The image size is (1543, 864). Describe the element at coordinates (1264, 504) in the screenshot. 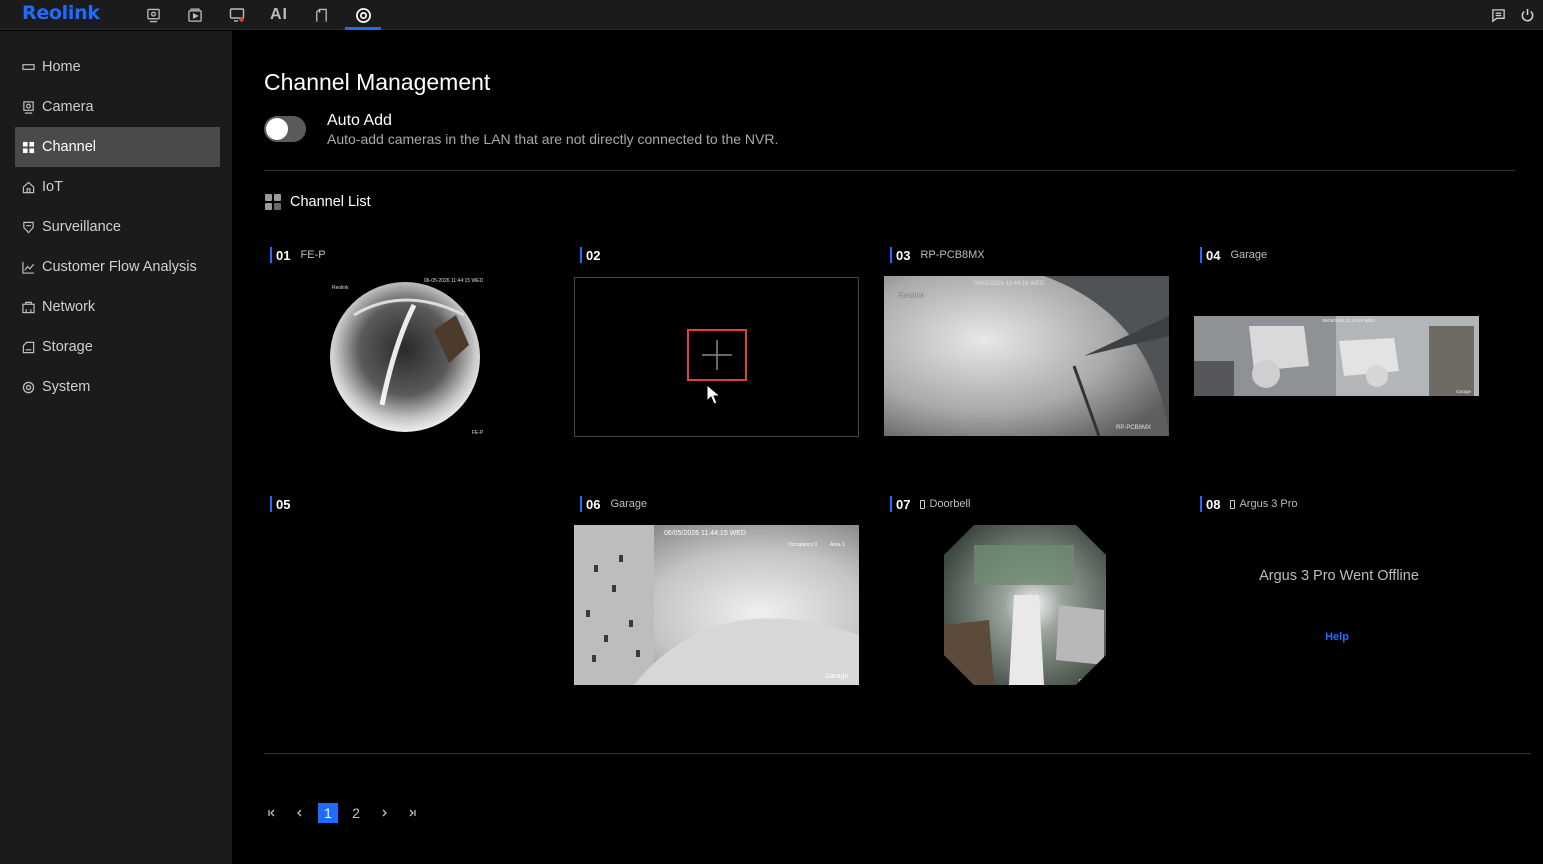

I see `channel-name-with-battery: Argus 3 Pro` at that location.